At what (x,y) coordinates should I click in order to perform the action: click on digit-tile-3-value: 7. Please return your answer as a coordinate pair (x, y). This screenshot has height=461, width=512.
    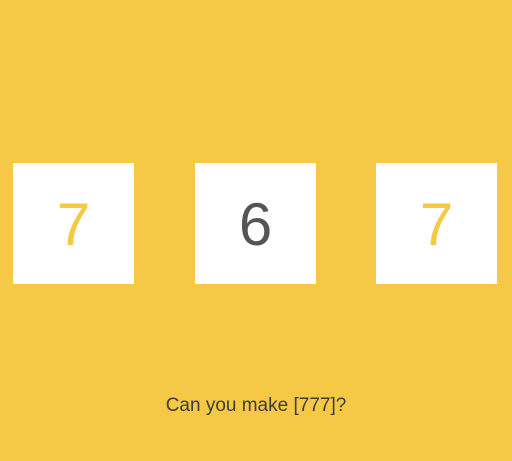
    Looking at the image, I should click on (436, 224).